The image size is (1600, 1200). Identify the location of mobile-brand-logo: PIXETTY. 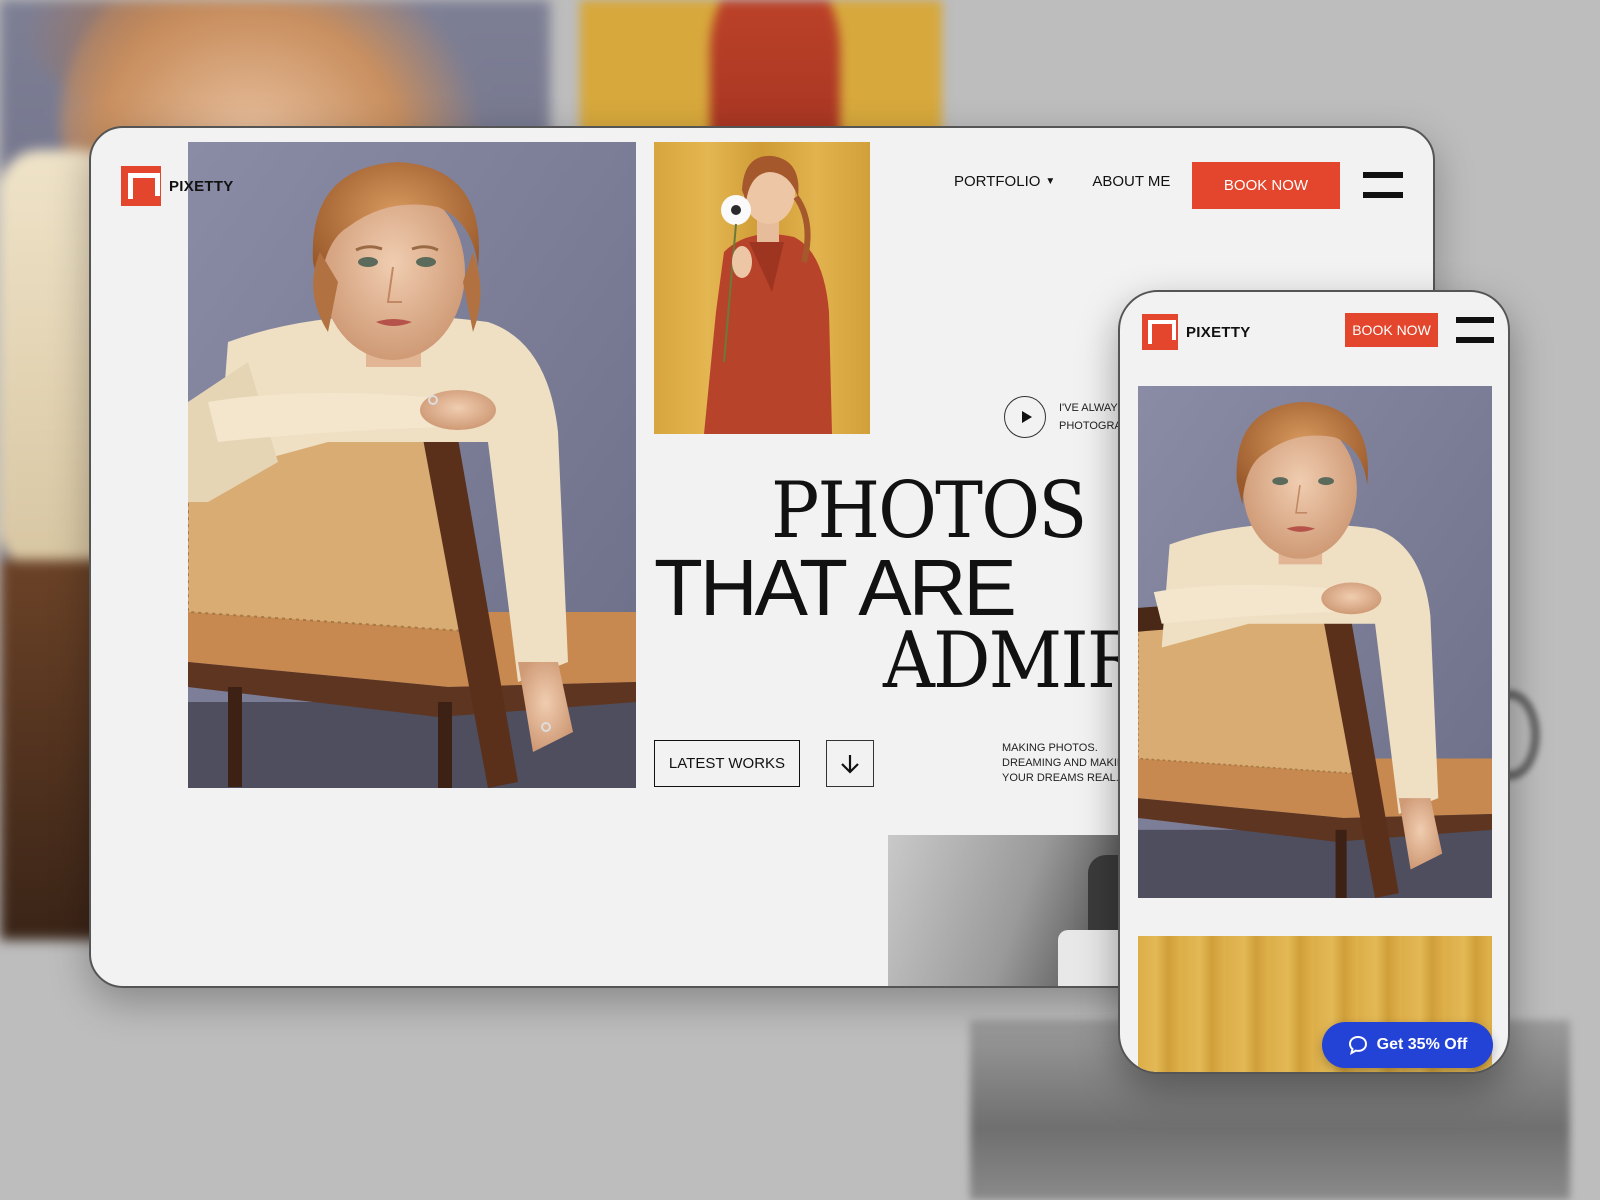
(1196, 332).